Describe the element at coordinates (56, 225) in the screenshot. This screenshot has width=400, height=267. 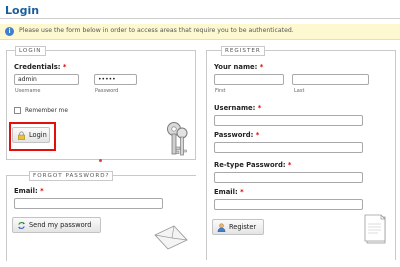
I see `send-password-button: Send my password` at that location.